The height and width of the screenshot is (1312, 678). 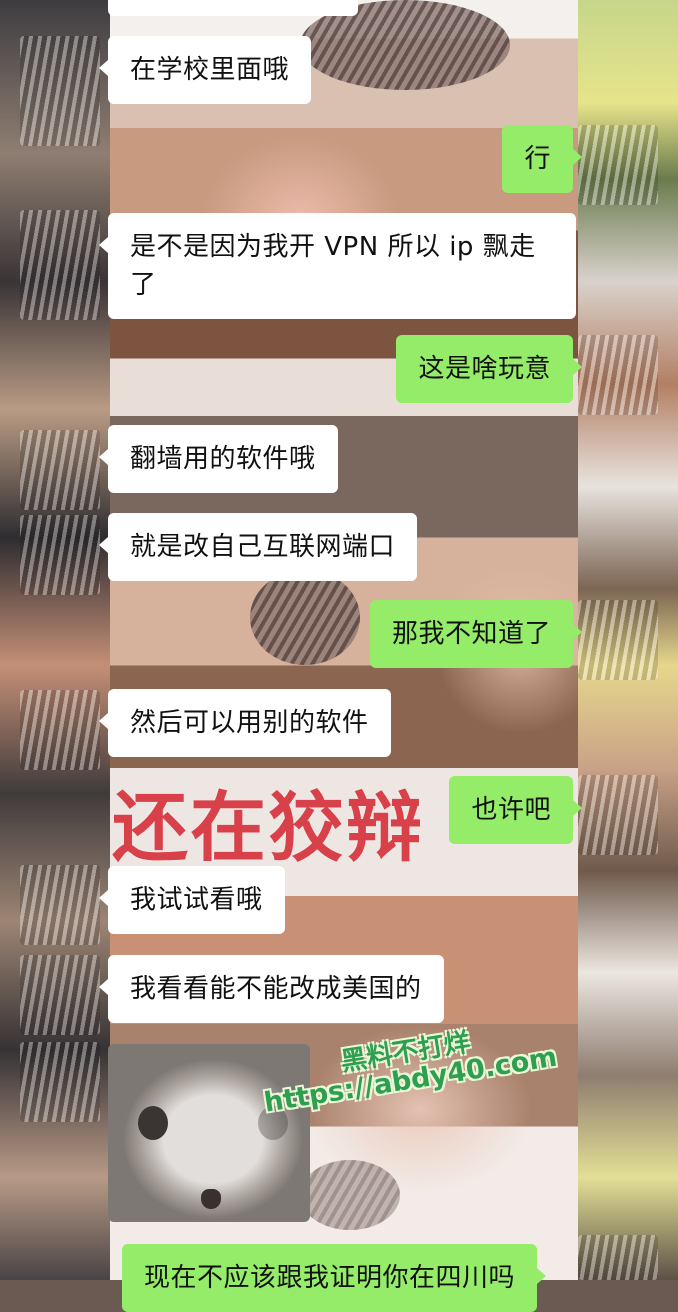 I want to click on message-bubble-incoming: 我试试看哦, so click(x=192, y=900).